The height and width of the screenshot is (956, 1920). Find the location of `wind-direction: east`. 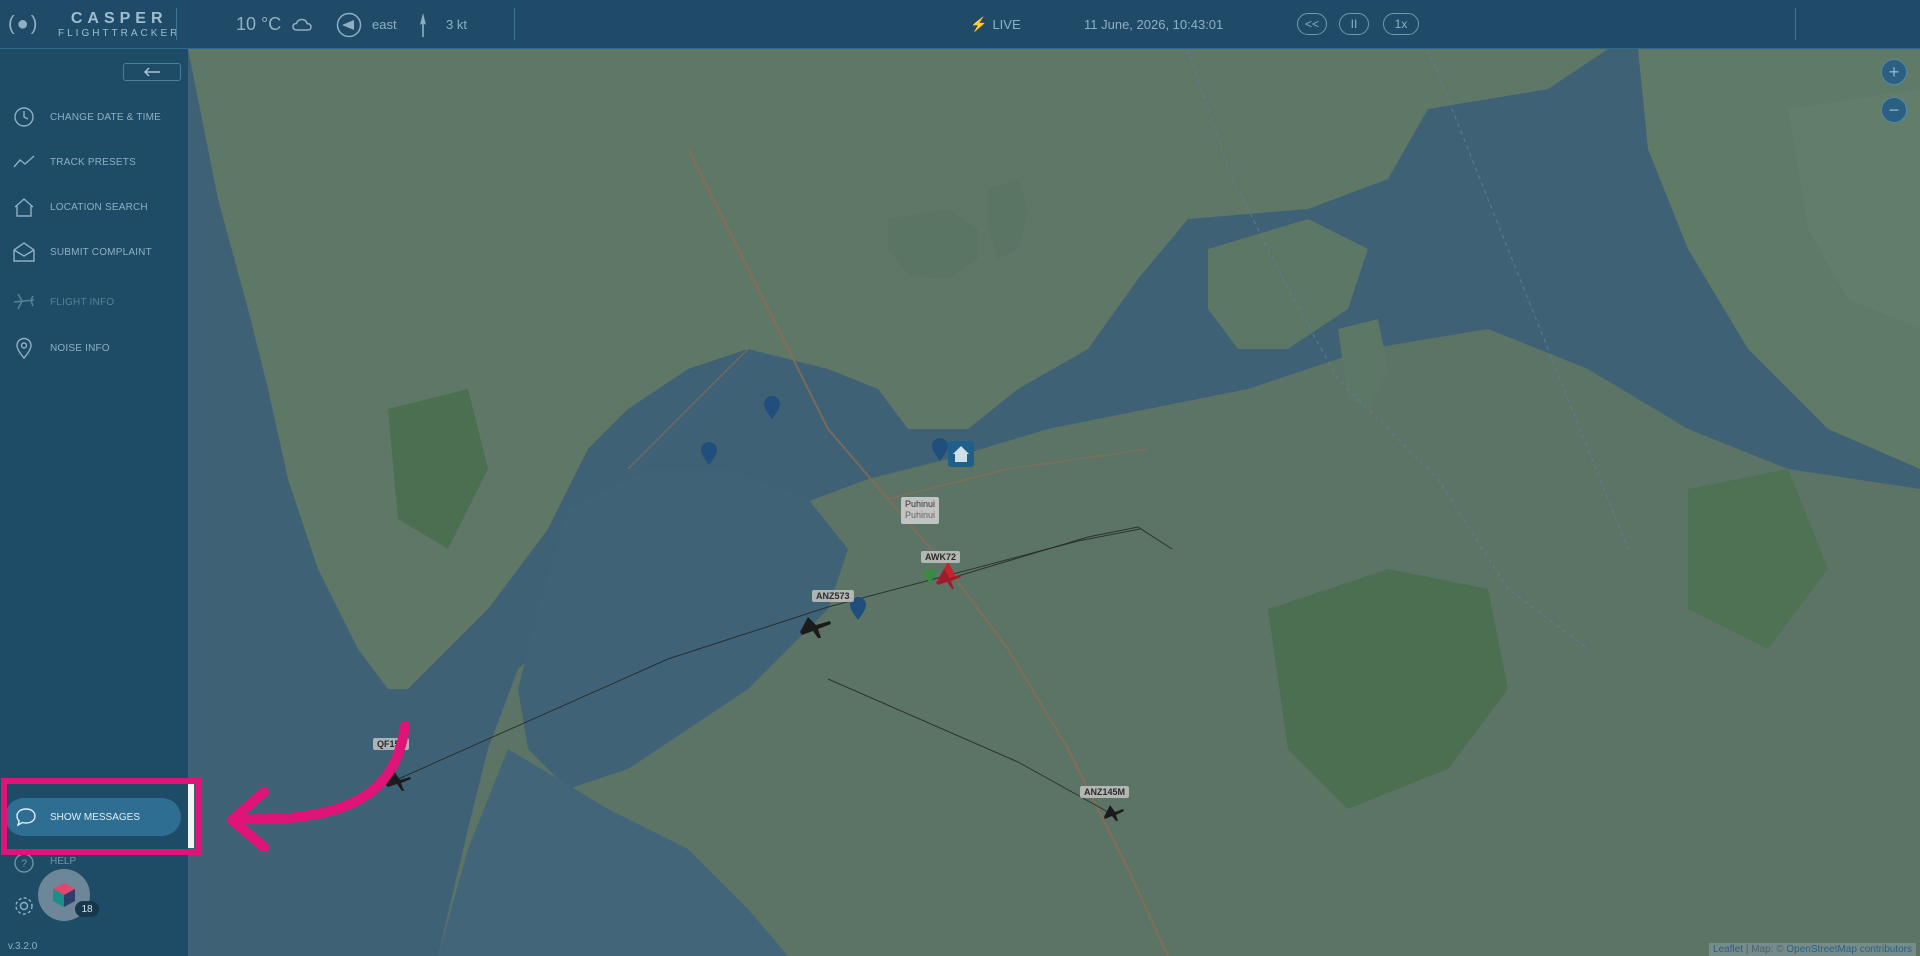

wind-direction: east is located at coordinates (384, 24).